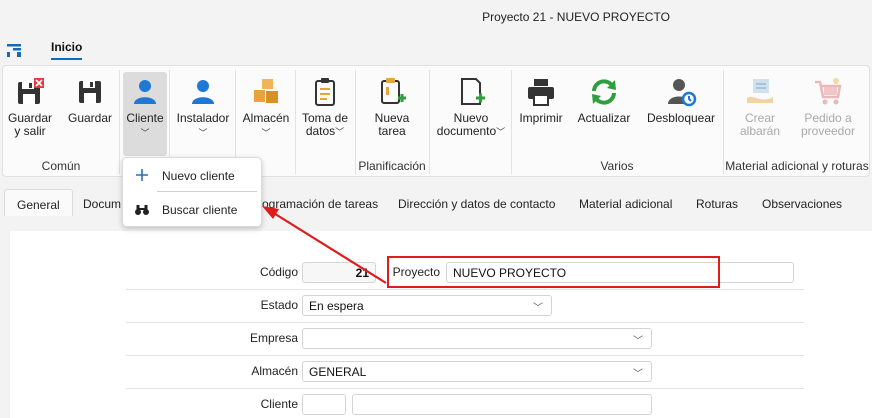 Image resolution: width=872 pixels, height=418 pixels. What do you see at coordinates (90, 92) in the screenshot?
I see `save-icon` at bounding box center [90, 92].